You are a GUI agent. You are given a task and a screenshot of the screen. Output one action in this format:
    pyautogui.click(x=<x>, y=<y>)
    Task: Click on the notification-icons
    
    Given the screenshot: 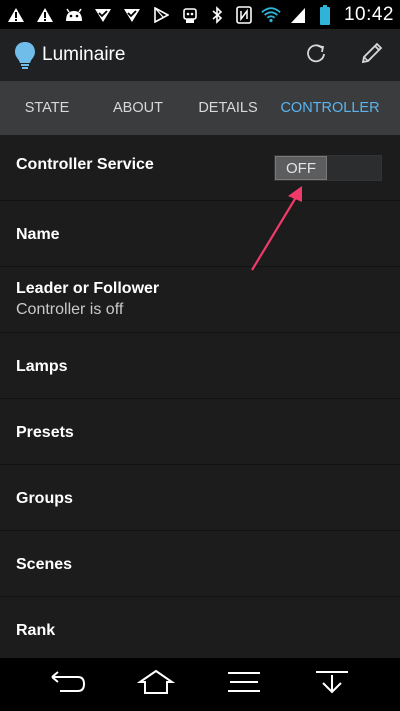 What is the action you would take?
    pyautogui.click(x=88, y=15)
    